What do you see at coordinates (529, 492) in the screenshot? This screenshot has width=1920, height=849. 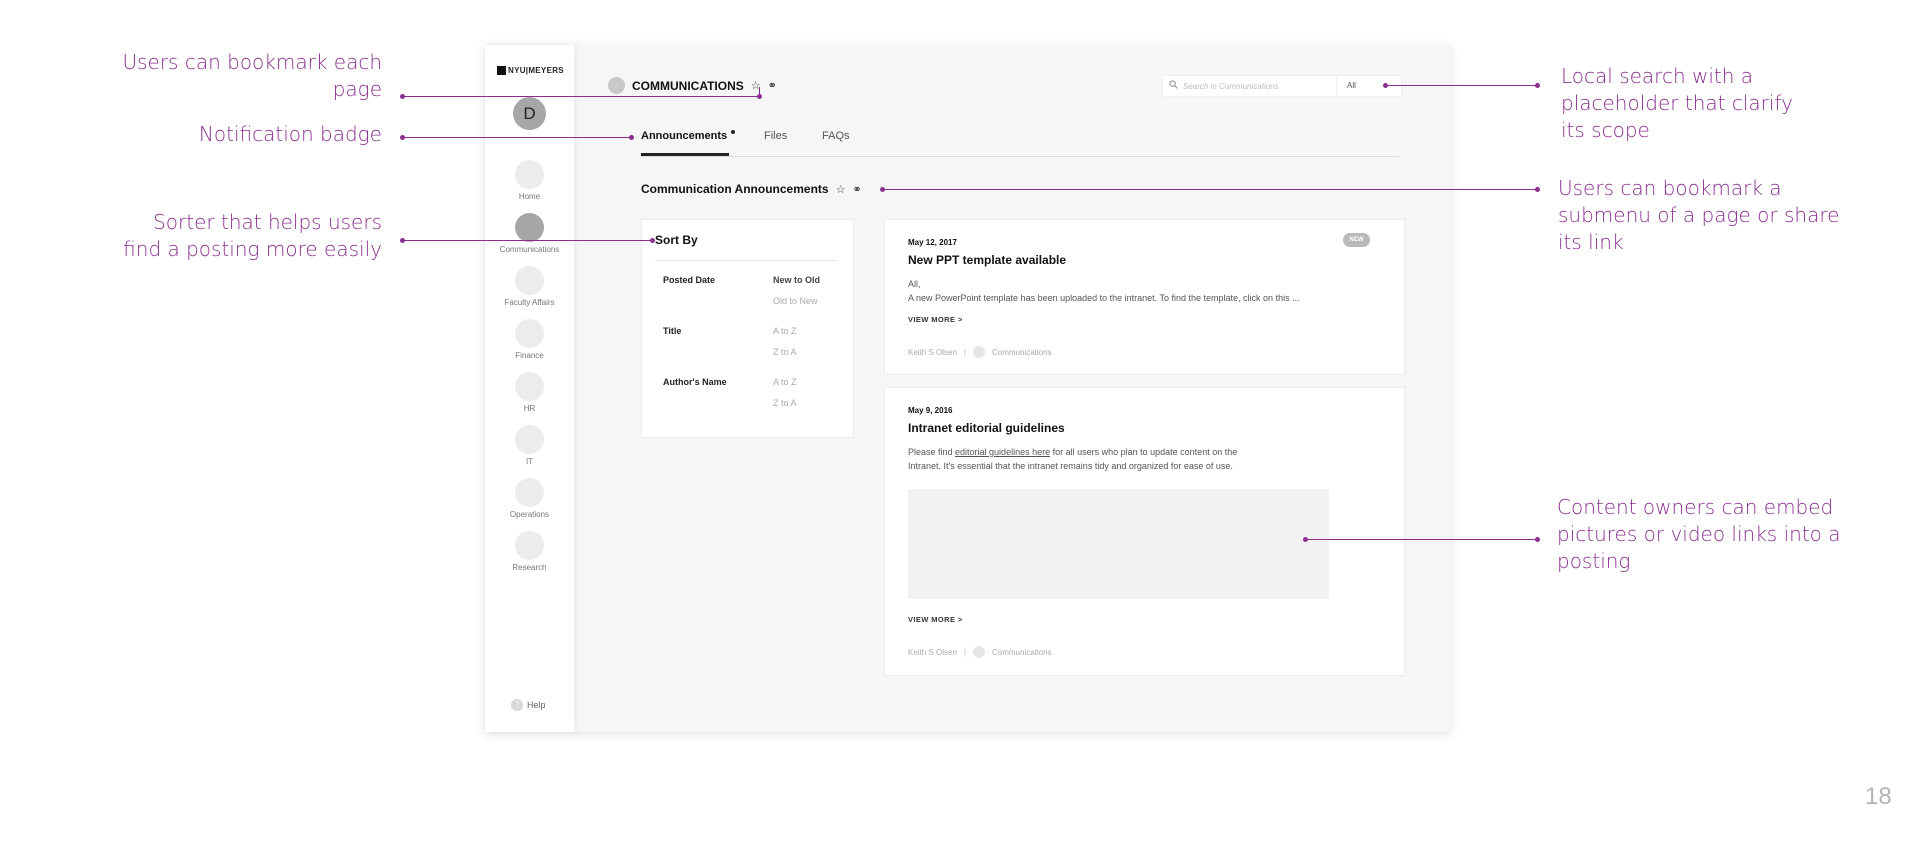 I see `operations-icon` at bounding box center [529, 492].